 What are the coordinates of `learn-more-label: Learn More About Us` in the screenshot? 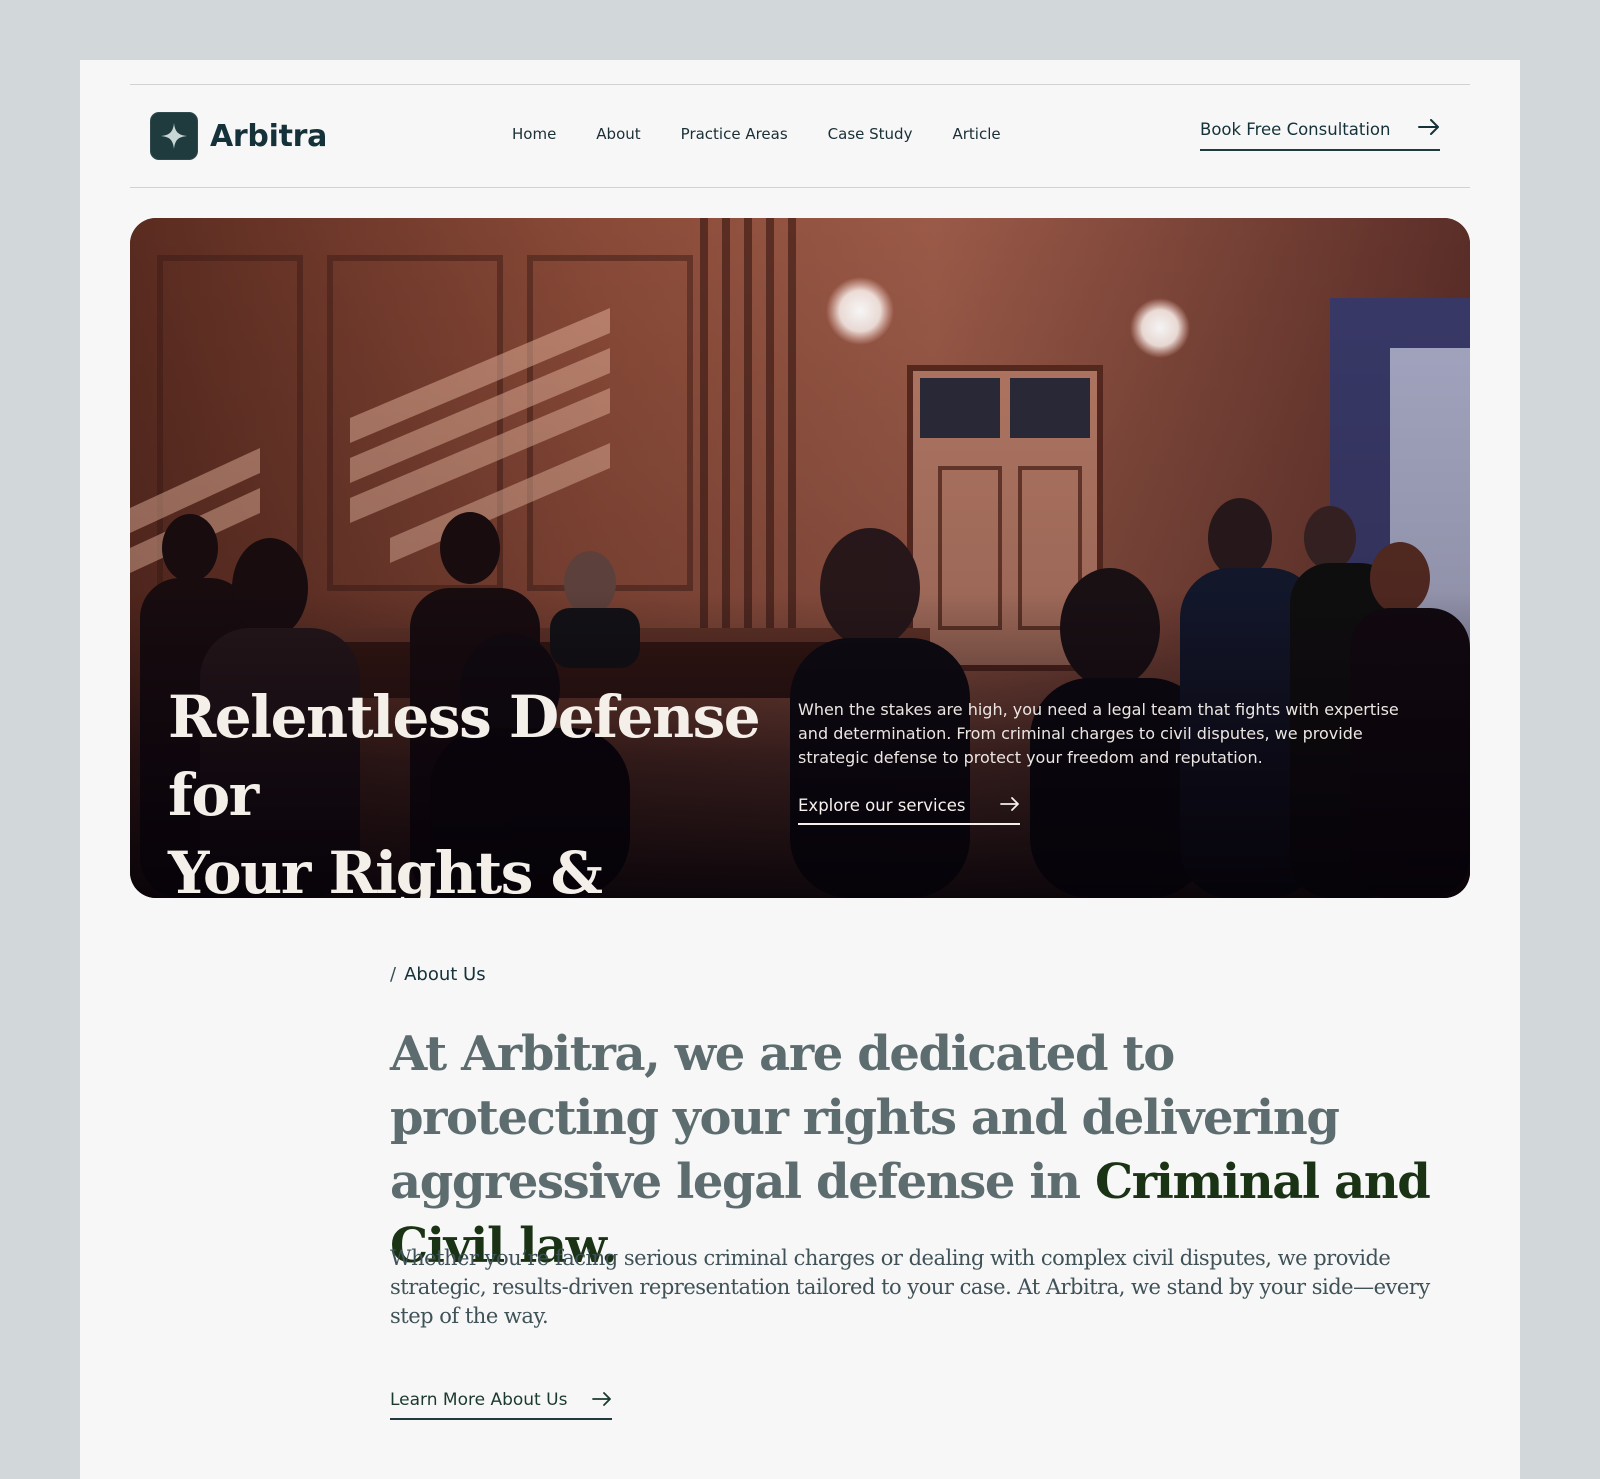 It's located at (479, 1400).